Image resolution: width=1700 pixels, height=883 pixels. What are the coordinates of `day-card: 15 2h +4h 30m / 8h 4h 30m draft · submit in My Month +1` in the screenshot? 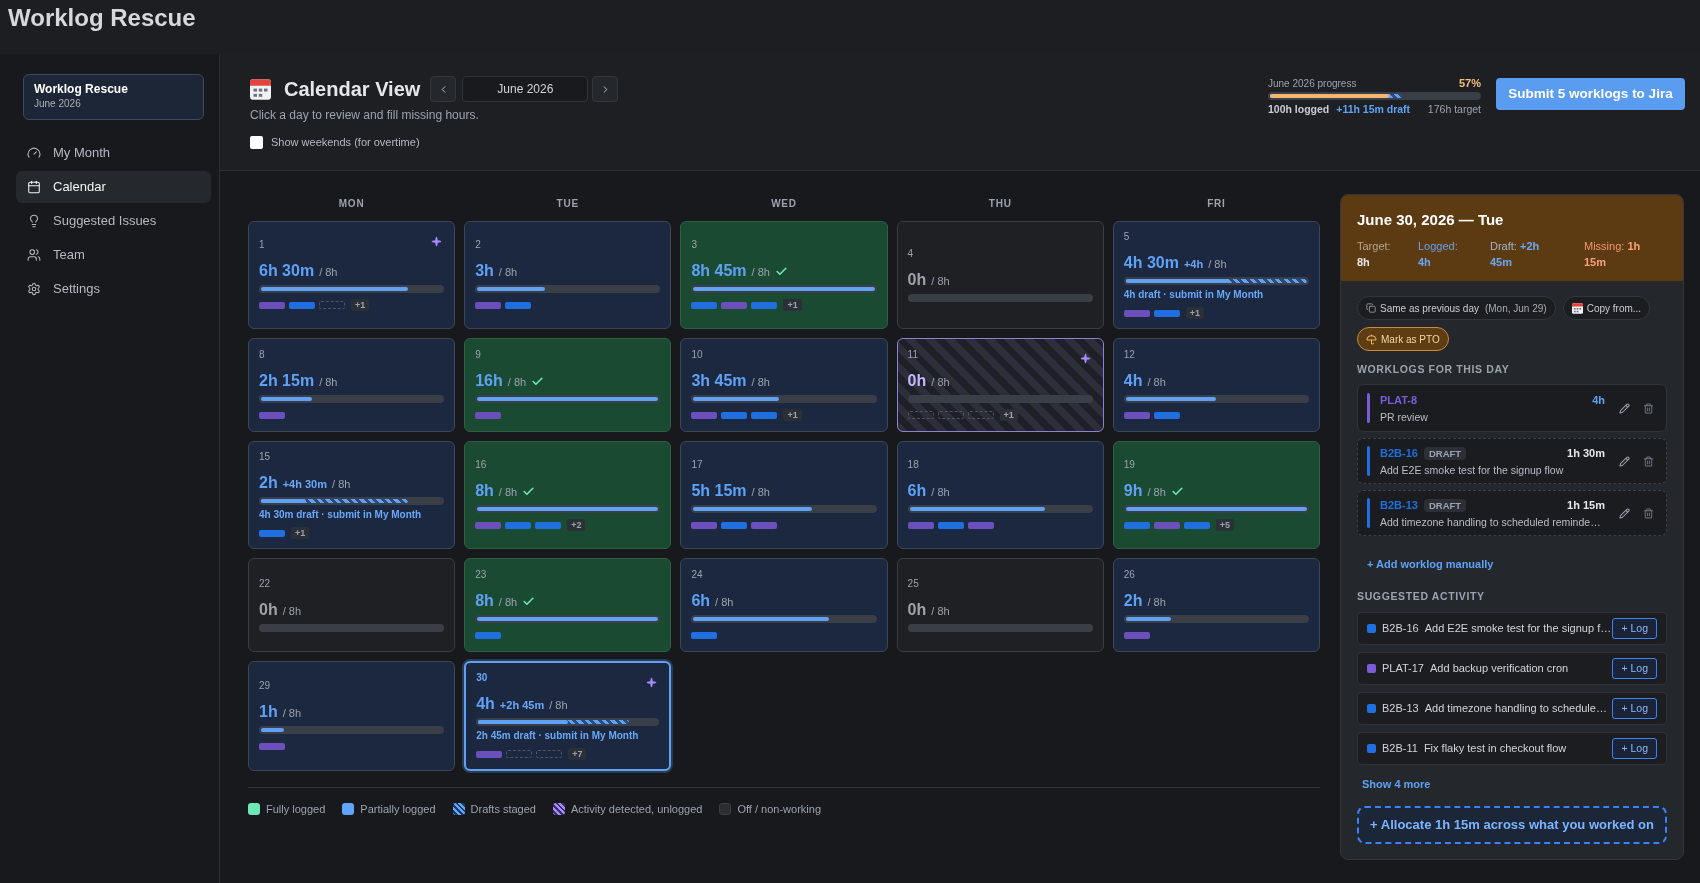 It's located at (352, 495).